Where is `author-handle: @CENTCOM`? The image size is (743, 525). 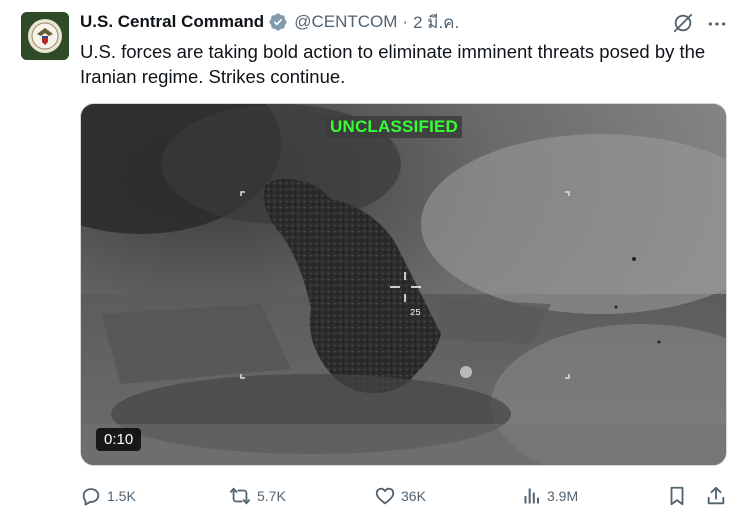 author-handle: @CENTCOM is located at coordinates (345, 22).